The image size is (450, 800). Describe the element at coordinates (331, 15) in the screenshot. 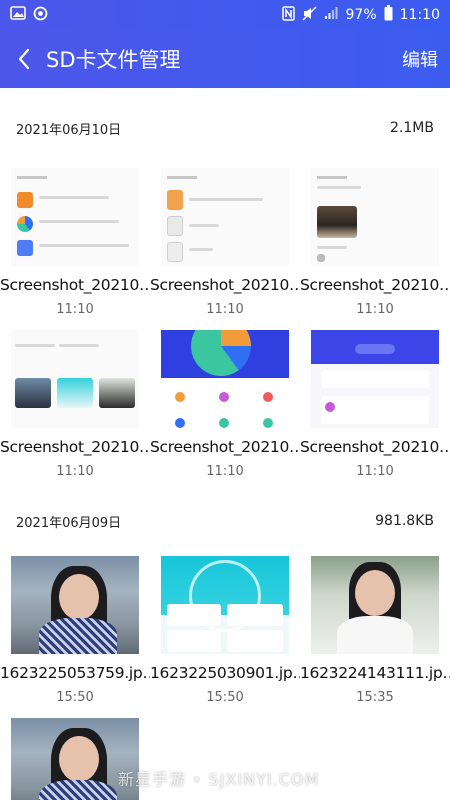

I see `signal-icon` at that location.